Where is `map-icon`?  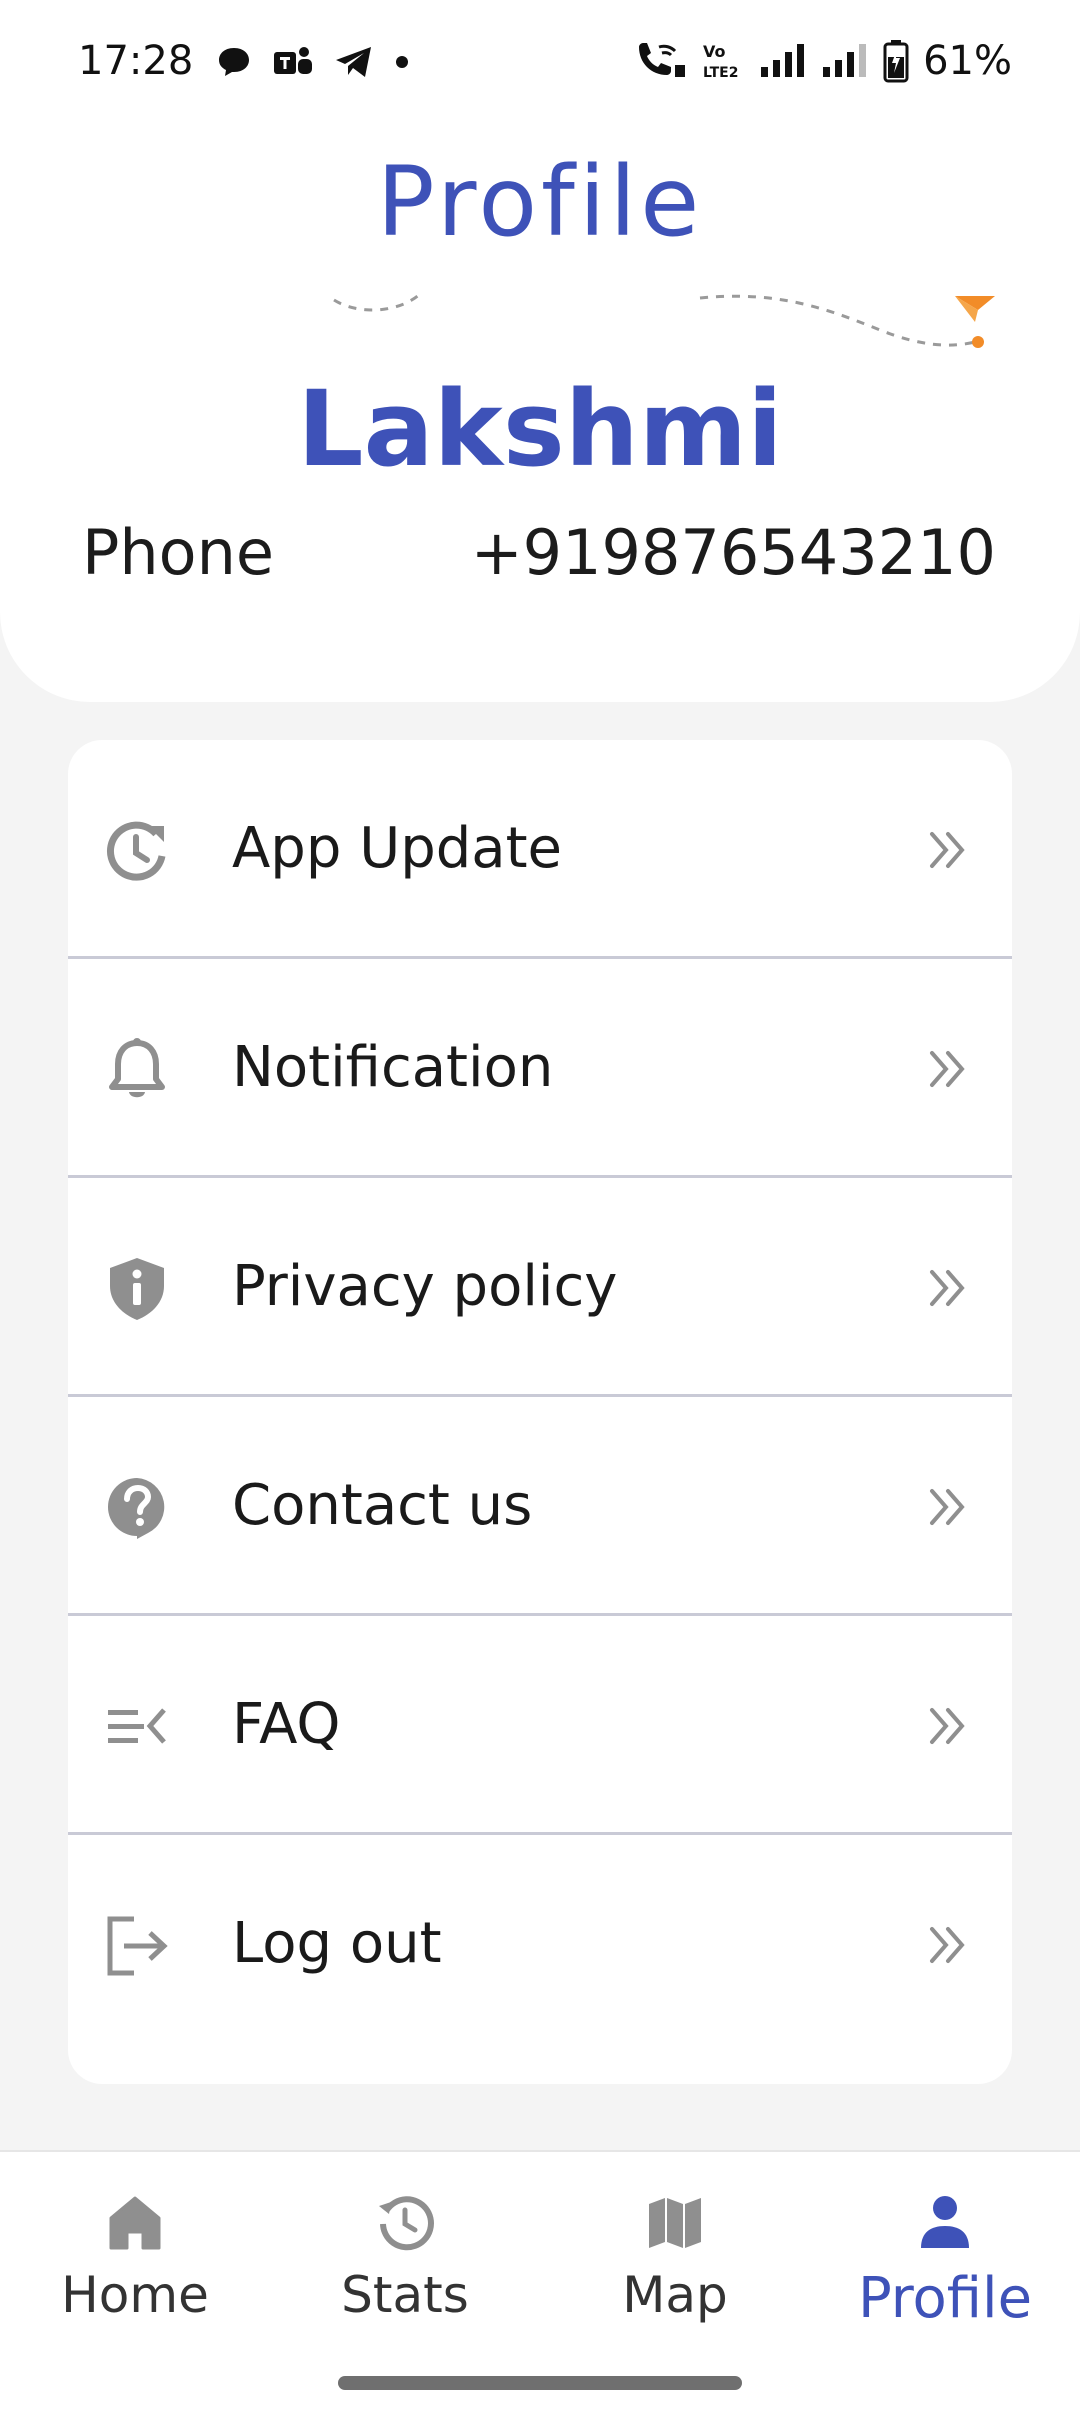 map-icon is located at coordinates (675, 2223).